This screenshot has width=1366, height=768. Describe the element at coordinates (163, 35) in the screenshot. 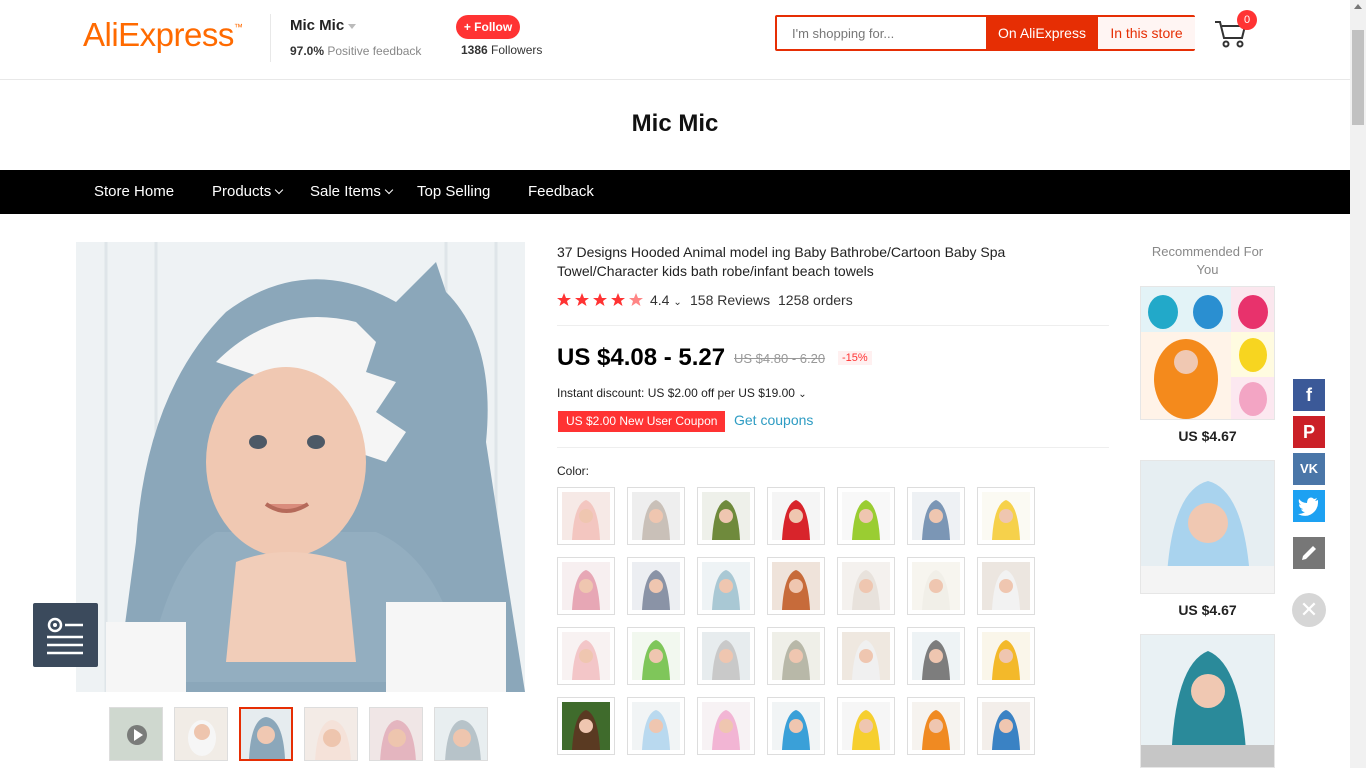

I see `aliexpress-logo: AliExpress™` at that location.